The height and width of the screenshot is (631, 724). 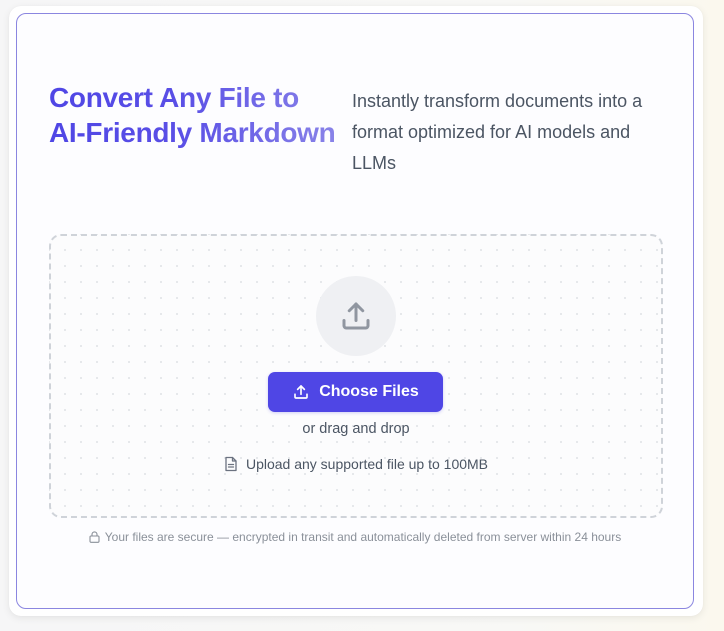 I want to click on file-limit-text: Upload any supported file up to 100MB, so click(x=367, y=464).